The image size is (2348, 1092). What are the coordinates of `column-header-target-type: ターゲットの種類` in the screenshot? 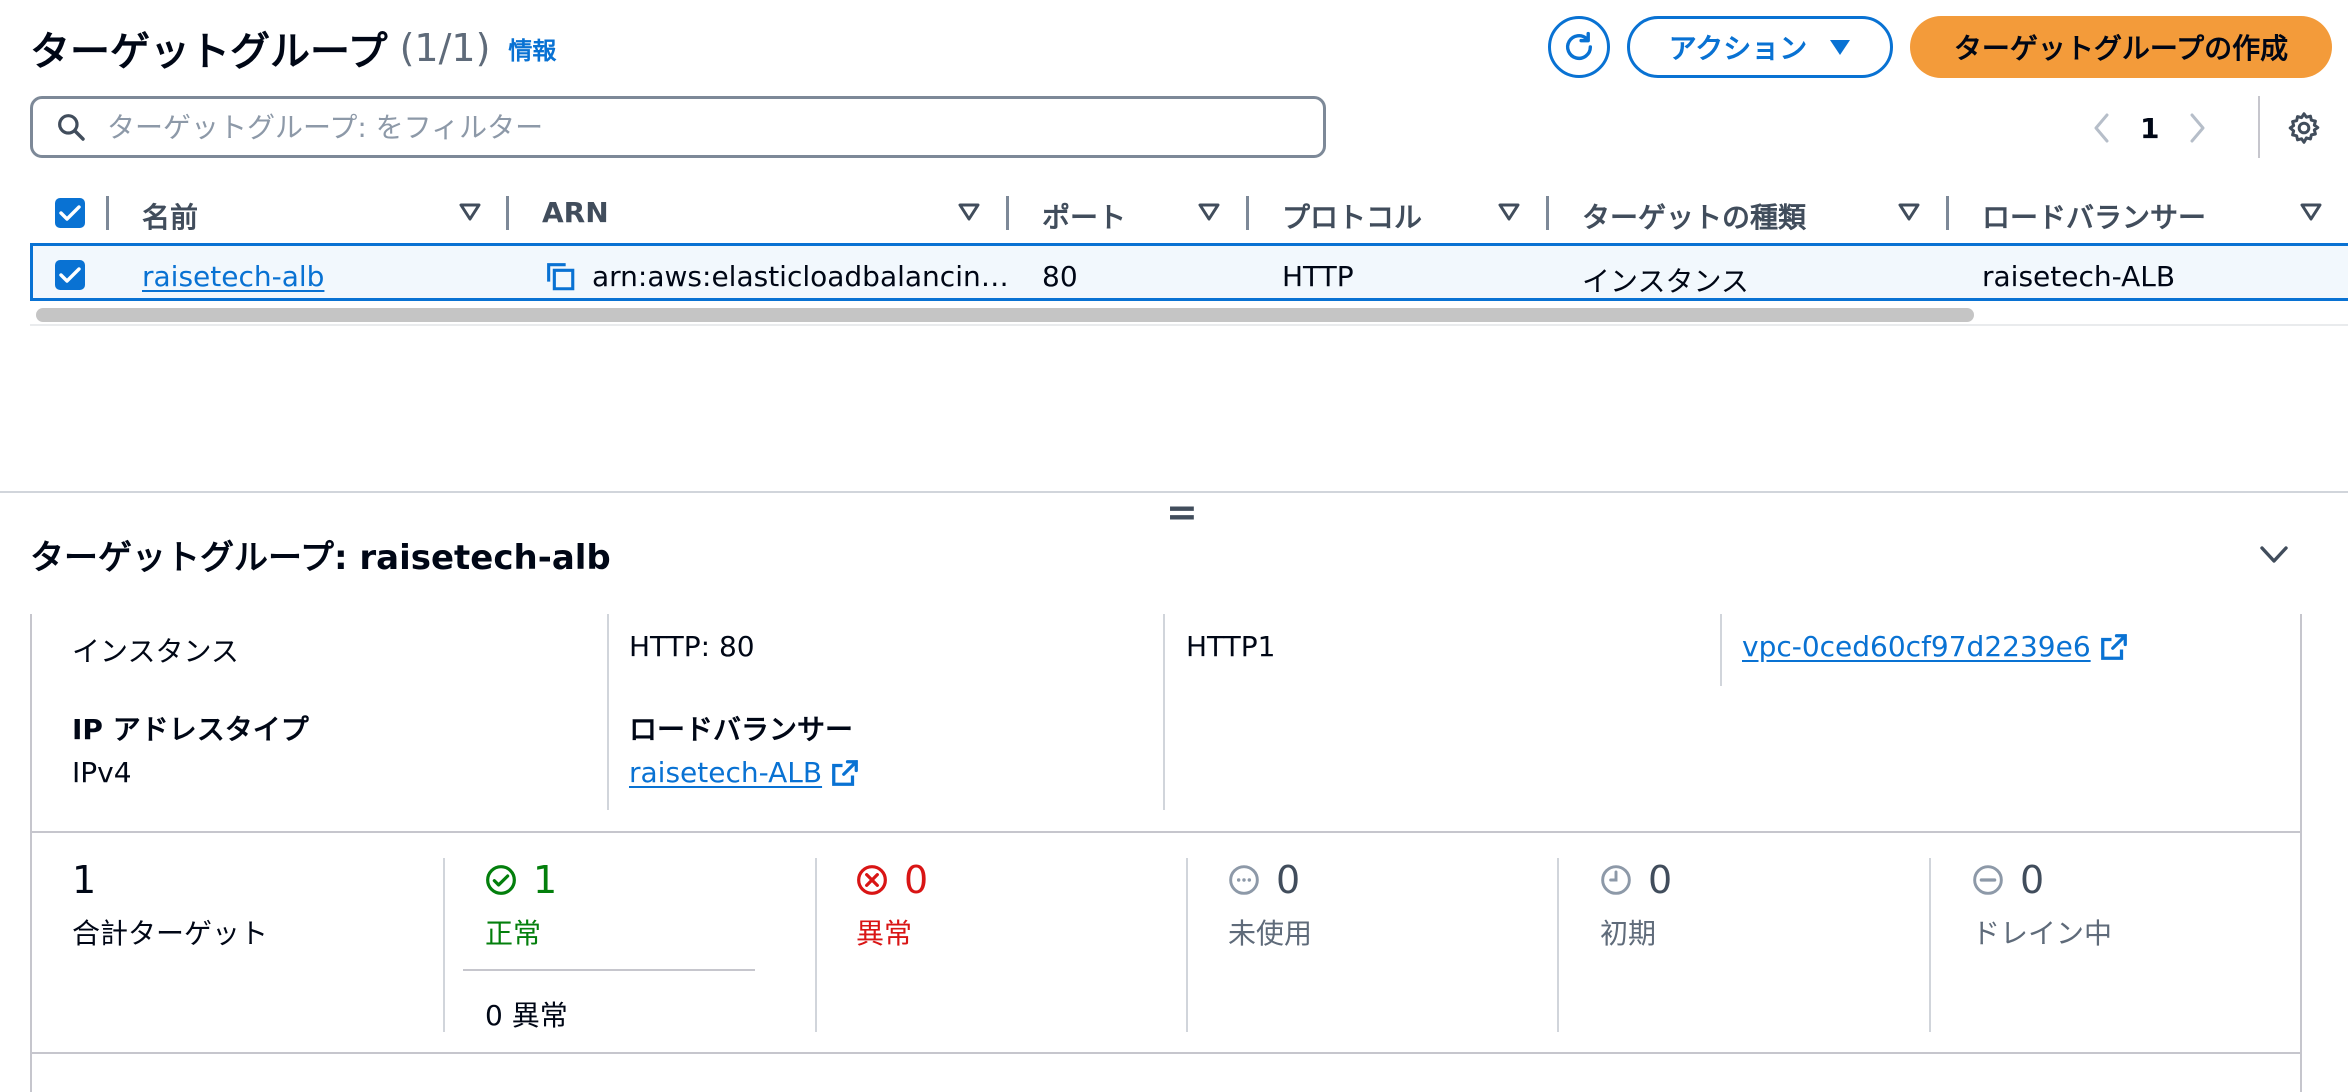 It's located at (1694, 216).